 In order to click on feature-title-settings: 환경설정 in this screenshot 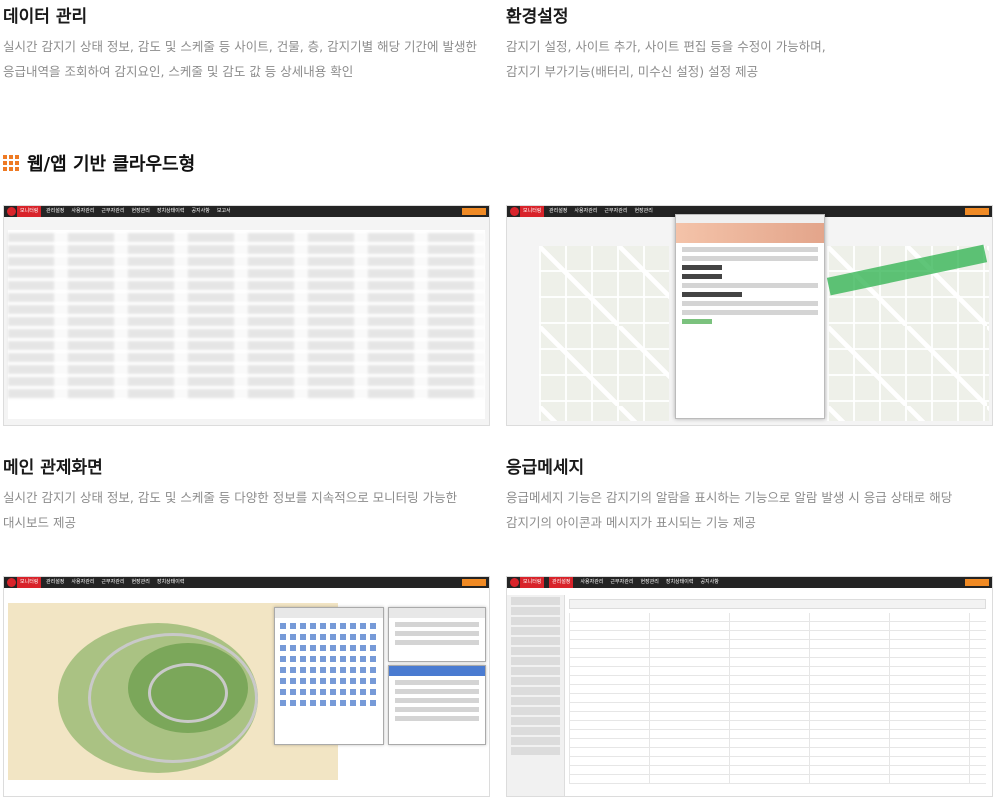, I will do `click(537, 17)`.